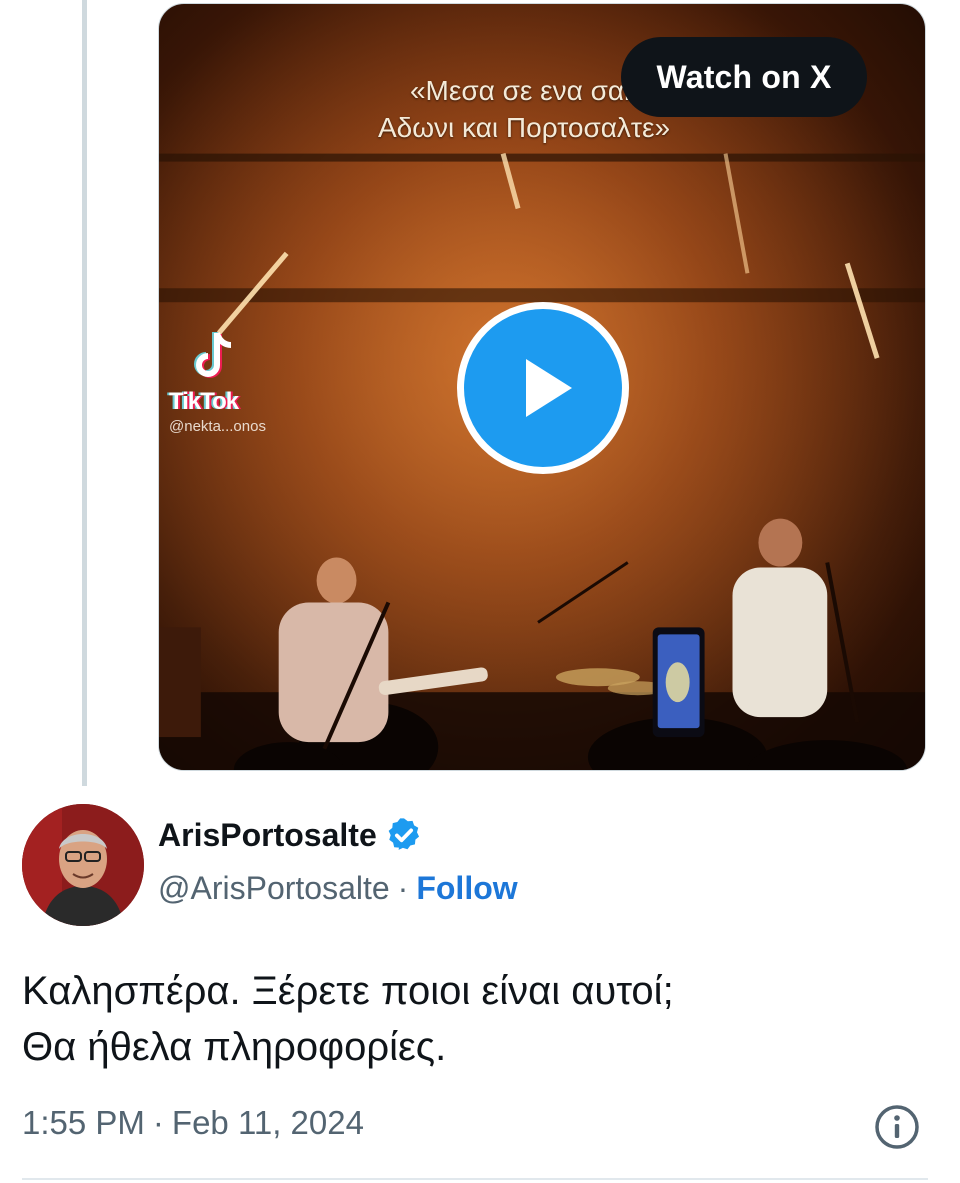  I want to click on display-name: ArisPortosalte, so click(267, 835).